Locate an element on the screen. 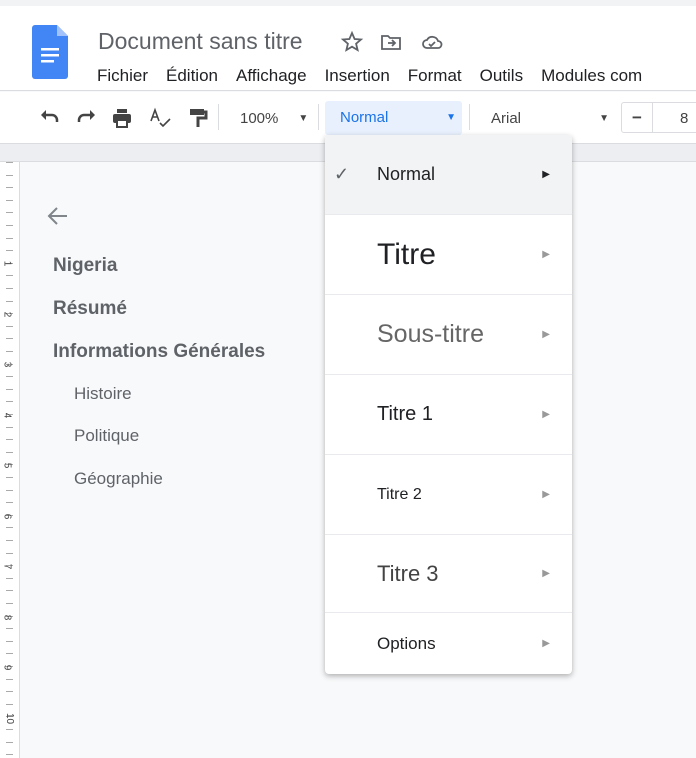 This screenshot has width=696, height=758. menu-edition: Édition is located at coordinates (192, 76).